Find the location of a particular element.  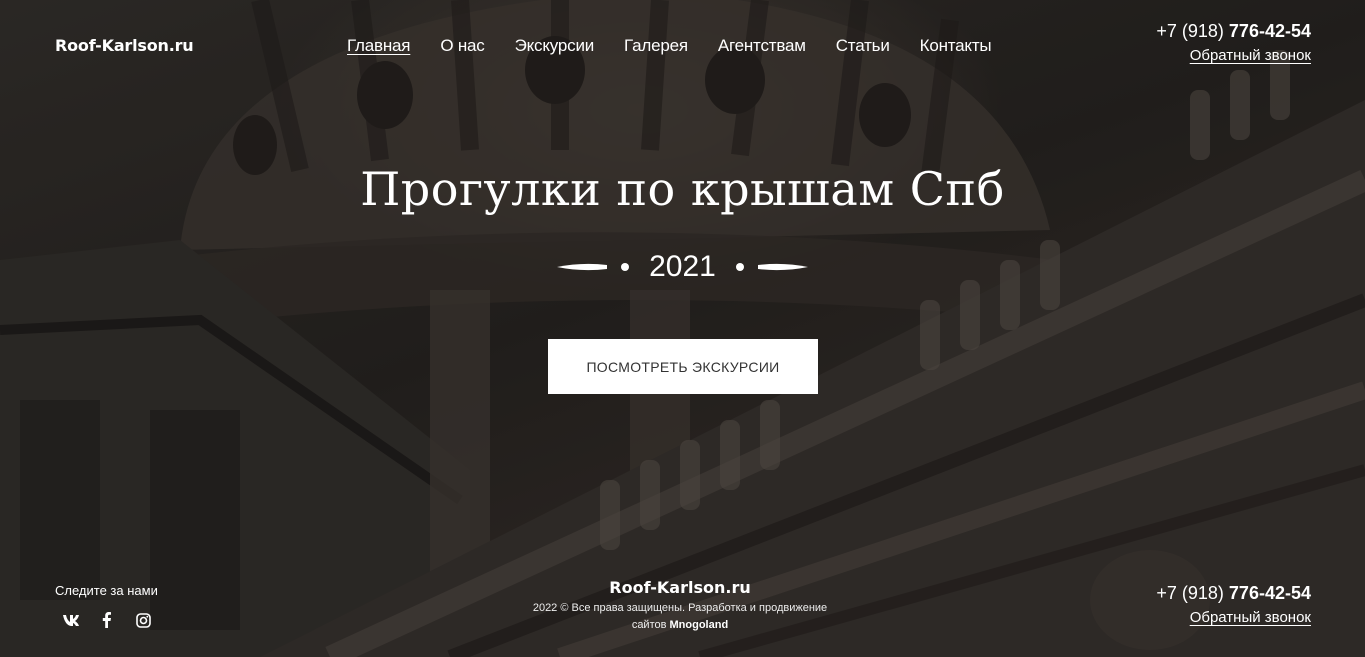

facebook-icon is located at coordinates (107, 620).